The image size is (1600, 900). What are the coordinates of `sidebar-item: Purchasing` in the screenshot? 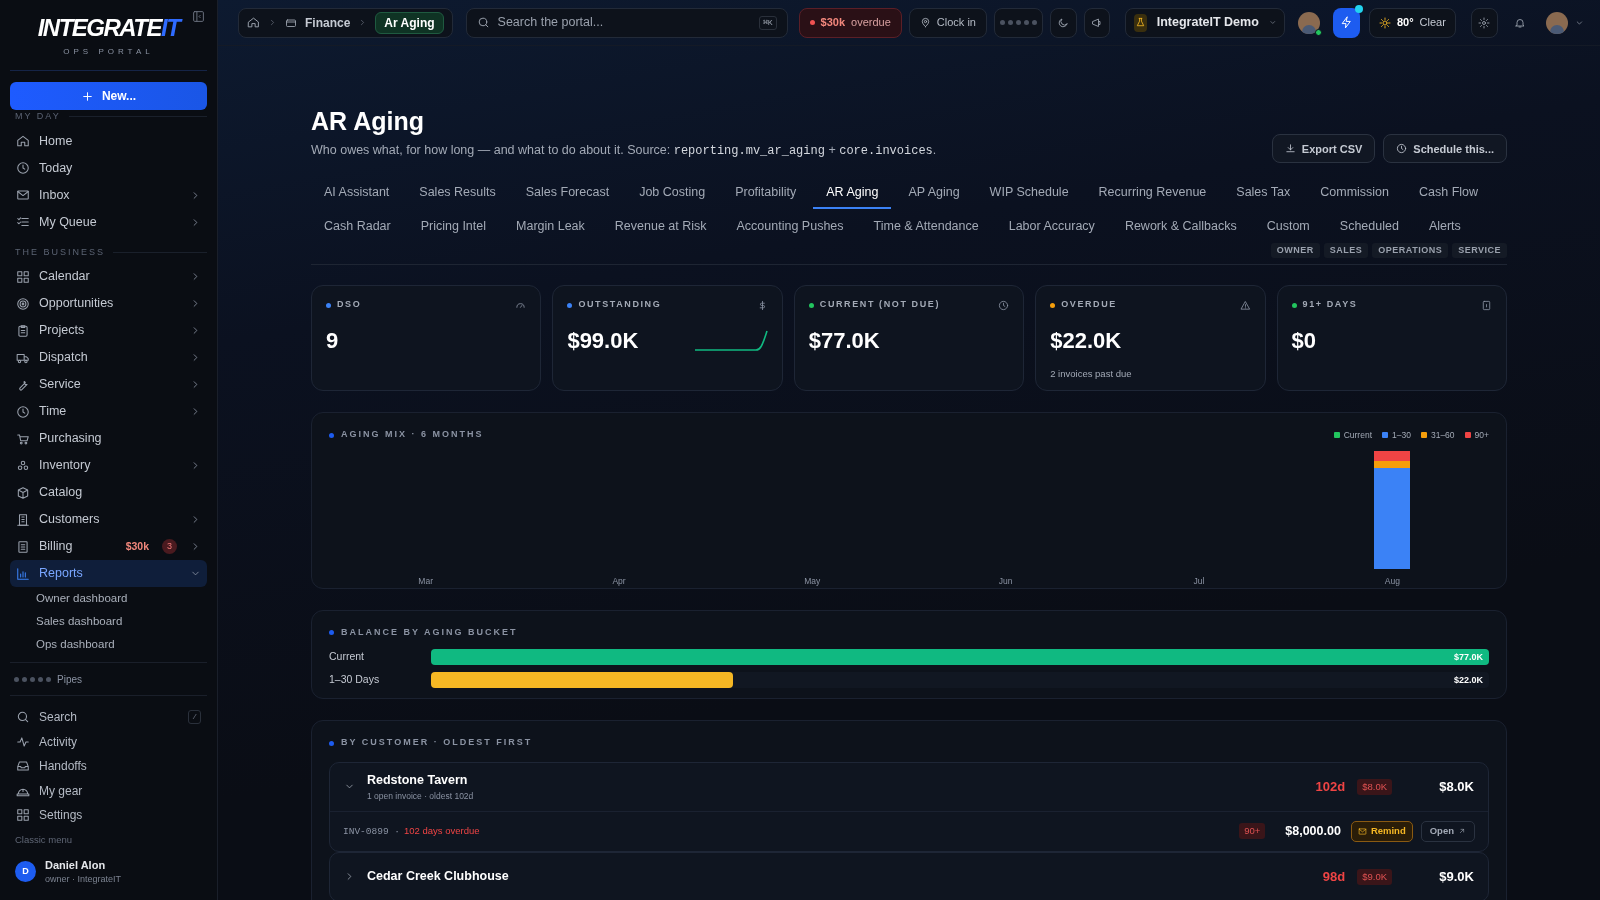 It's located at (108, 438).